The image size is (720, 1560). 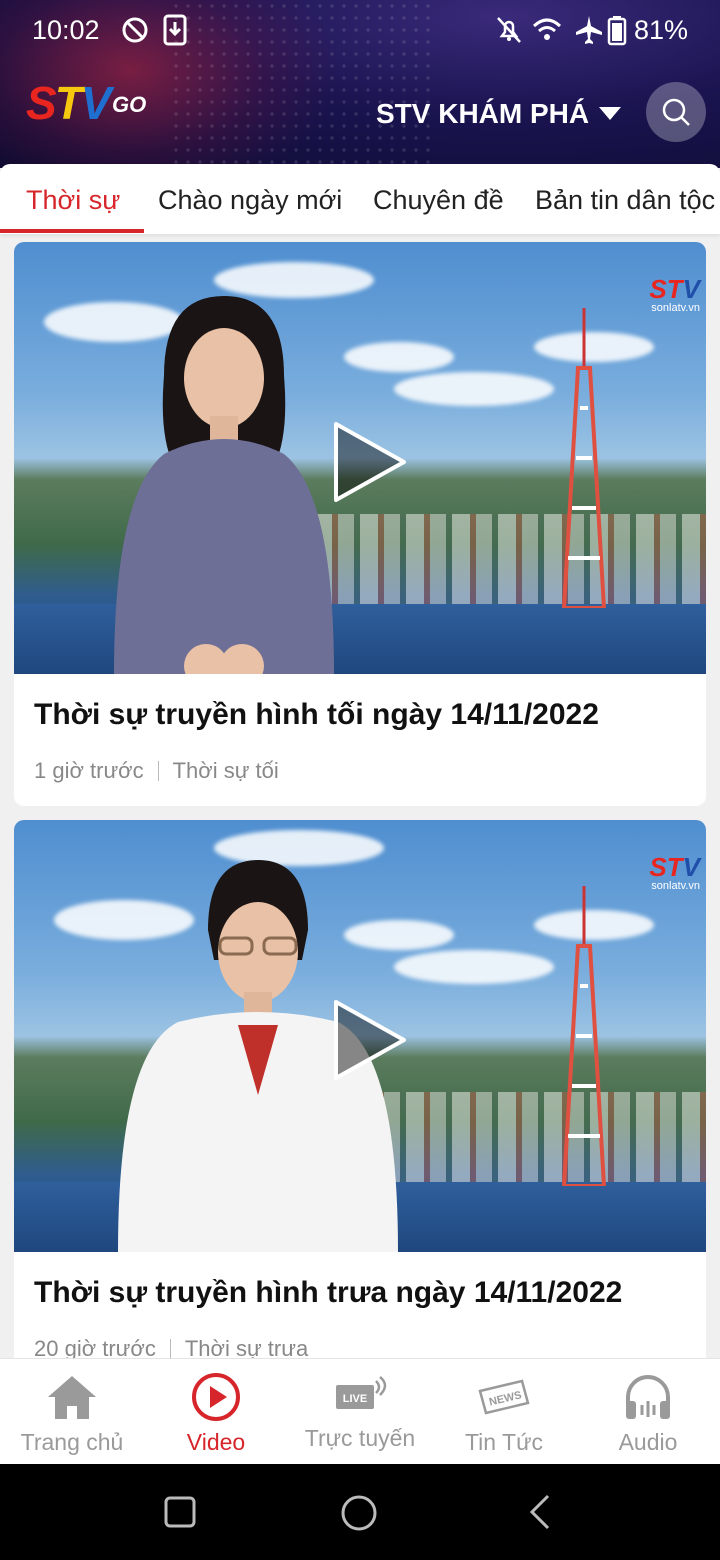 What do you see at coordinates (540, 1512) in the screenshot?
I see `back-icon` at bounding box center [540, 1512].